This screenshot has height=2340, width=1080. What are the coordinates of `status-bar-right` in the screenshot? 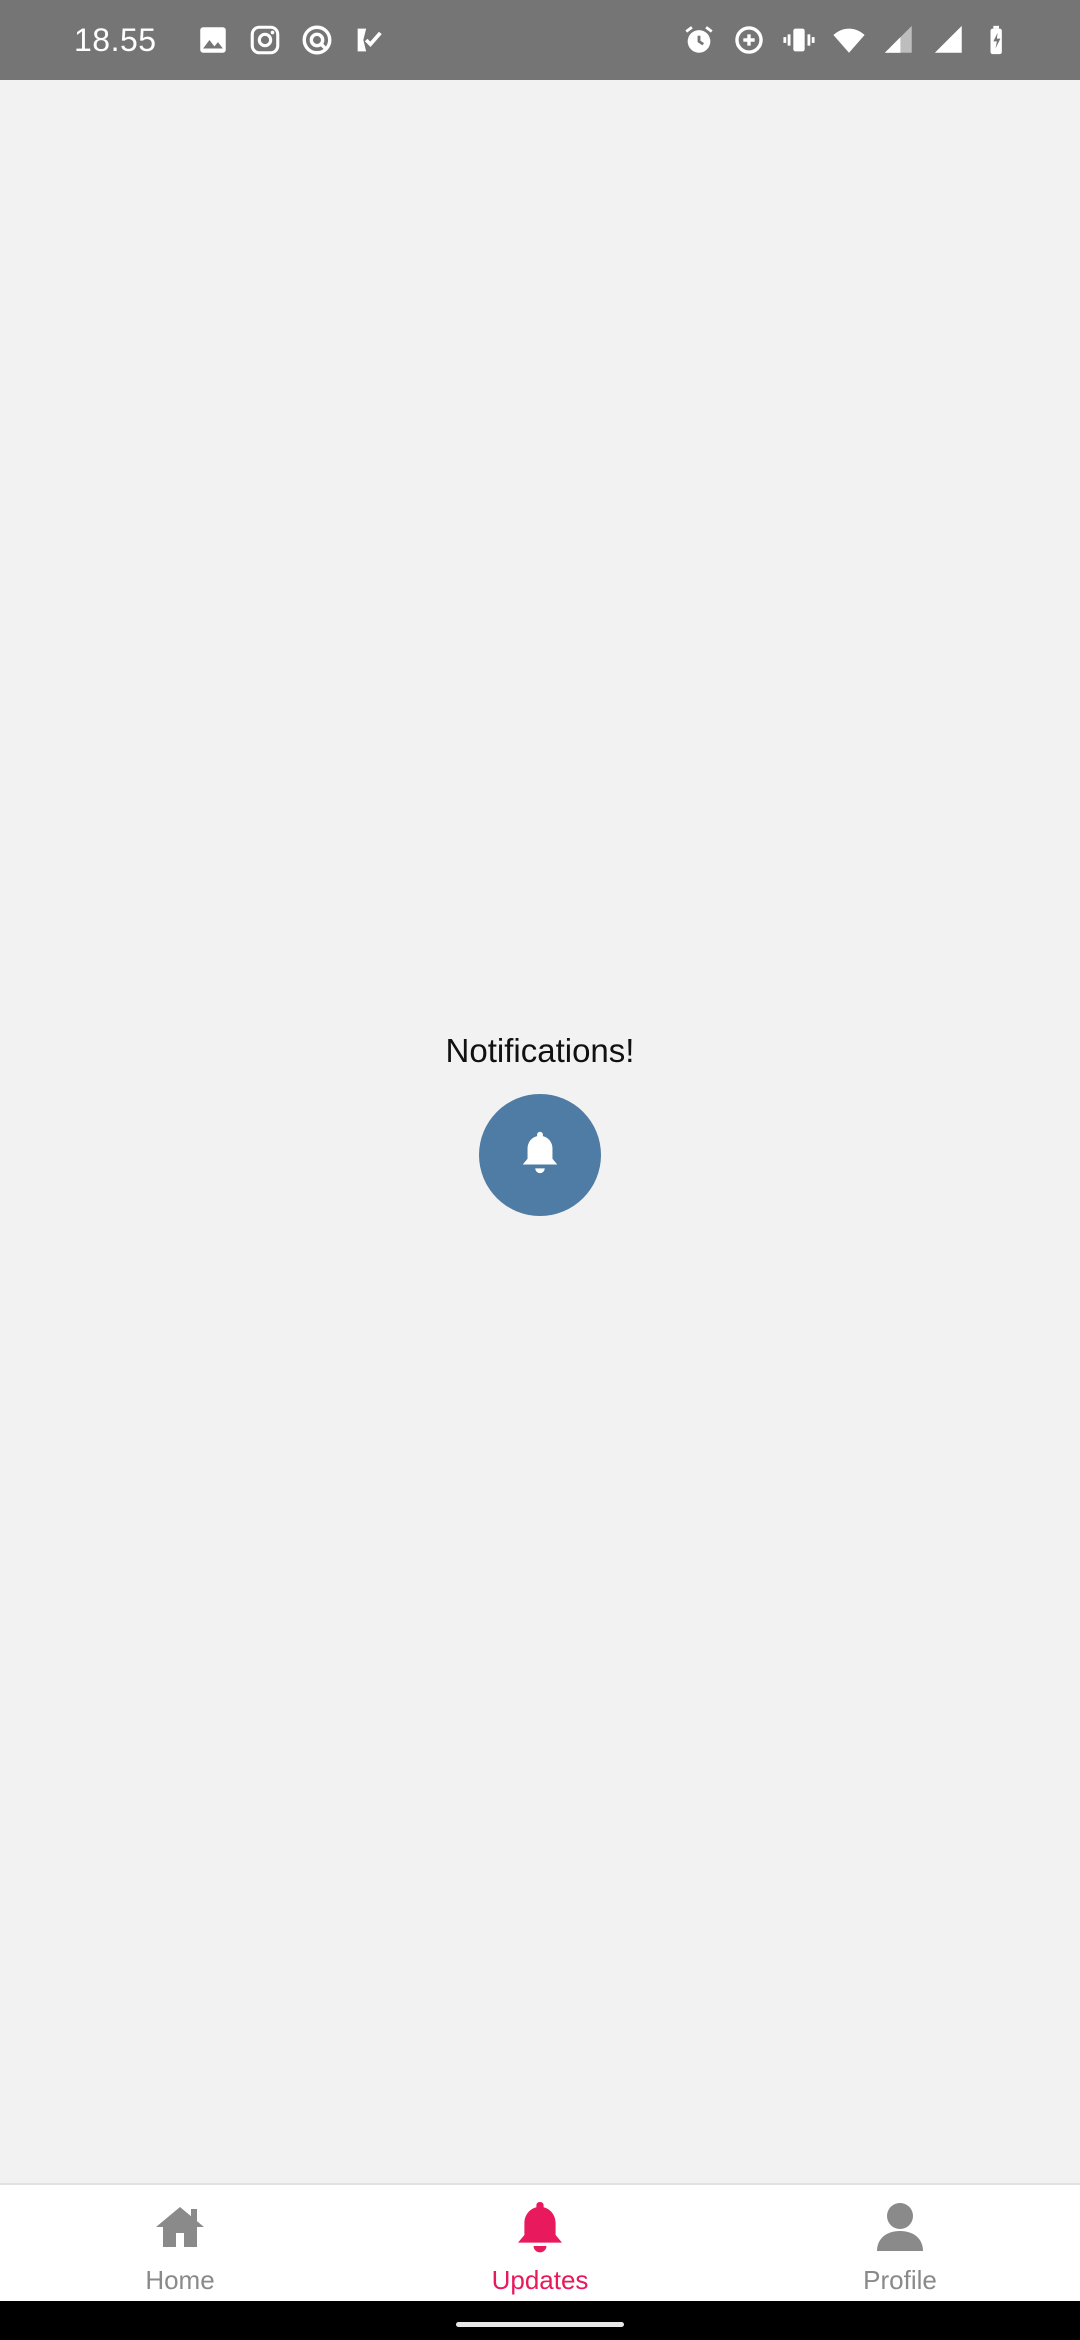 It's located at (849, 40).